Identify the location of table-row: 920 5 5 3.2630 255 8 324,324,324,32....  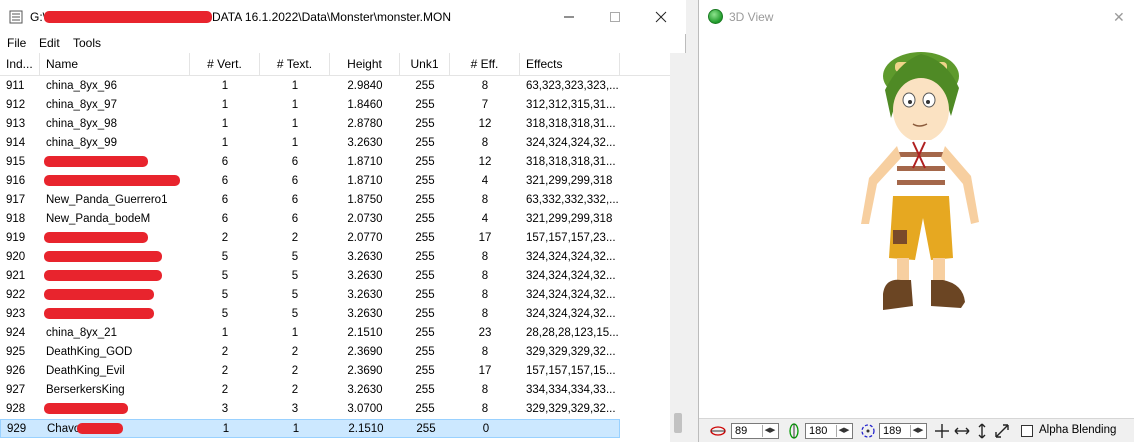
(310, 257).